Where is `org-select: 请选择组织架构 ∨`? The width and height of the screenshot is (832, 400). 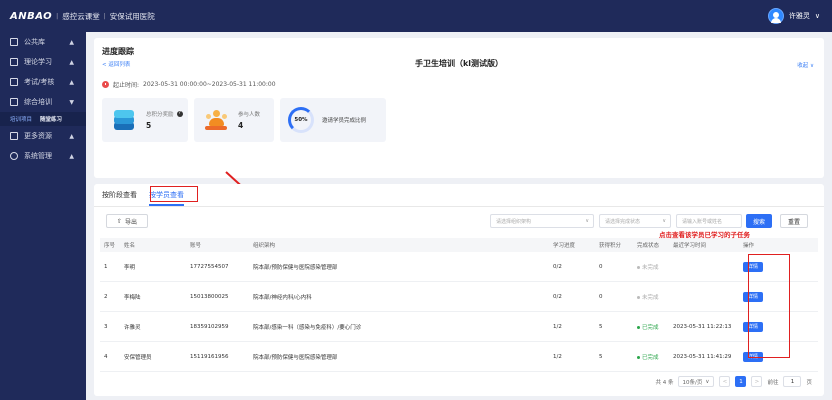
org-select: 请选择组织架构 ∨ is located at coordinates (542, 221).